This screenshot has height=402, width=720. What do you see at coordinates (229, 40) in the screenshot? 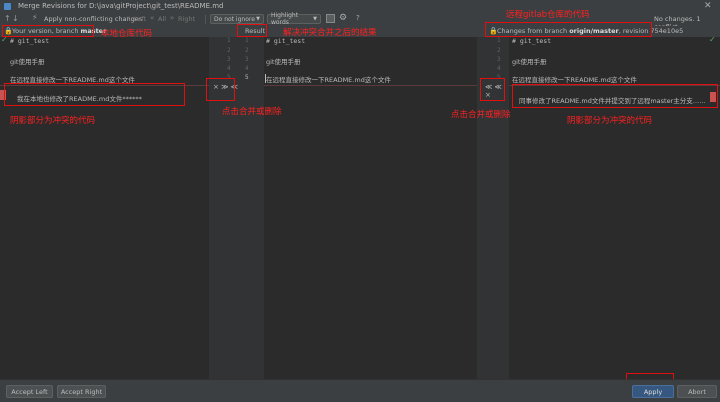
I see `left-gutter-line-1: 1` at bounding box center [229, 40].